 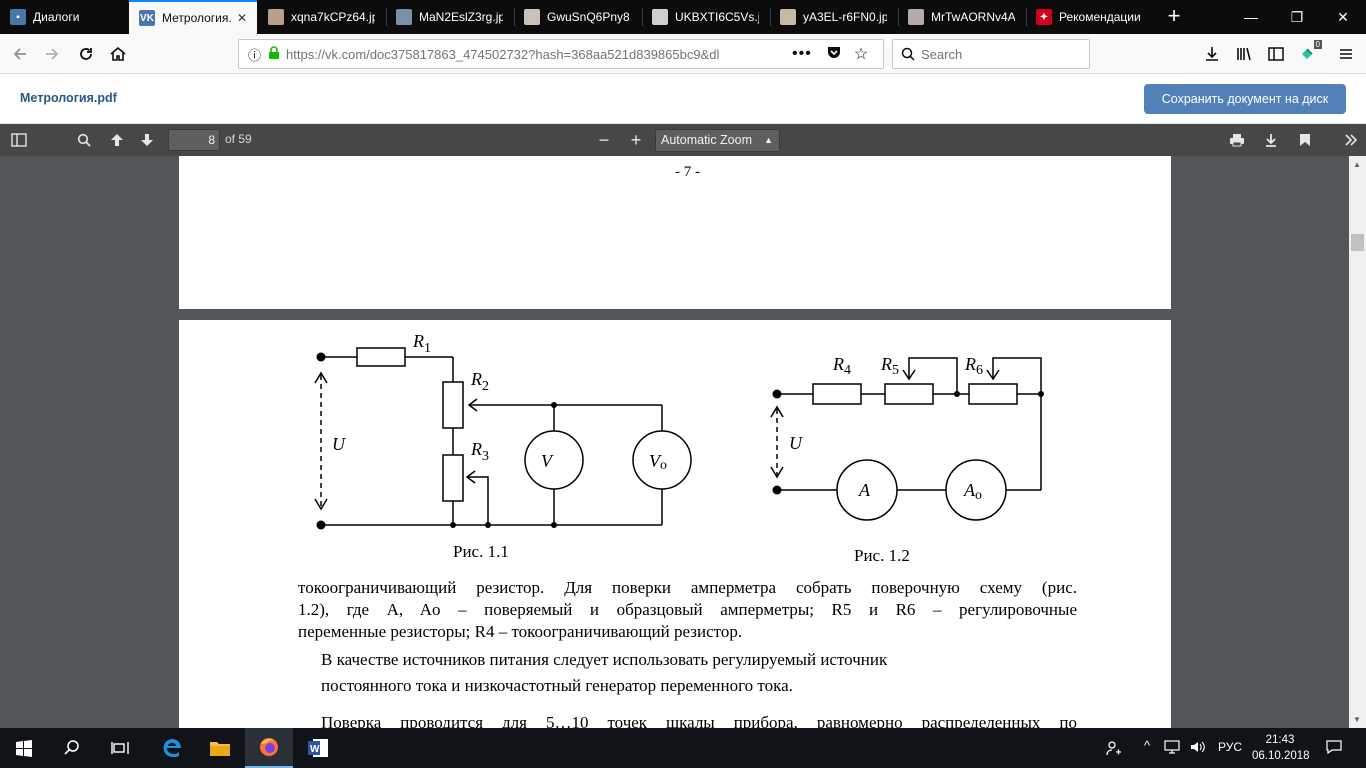 What do you see at coordinates (1297, 17) in the screenshot?
I see `restore-button: ❐` at bounding box center [1297, 17].